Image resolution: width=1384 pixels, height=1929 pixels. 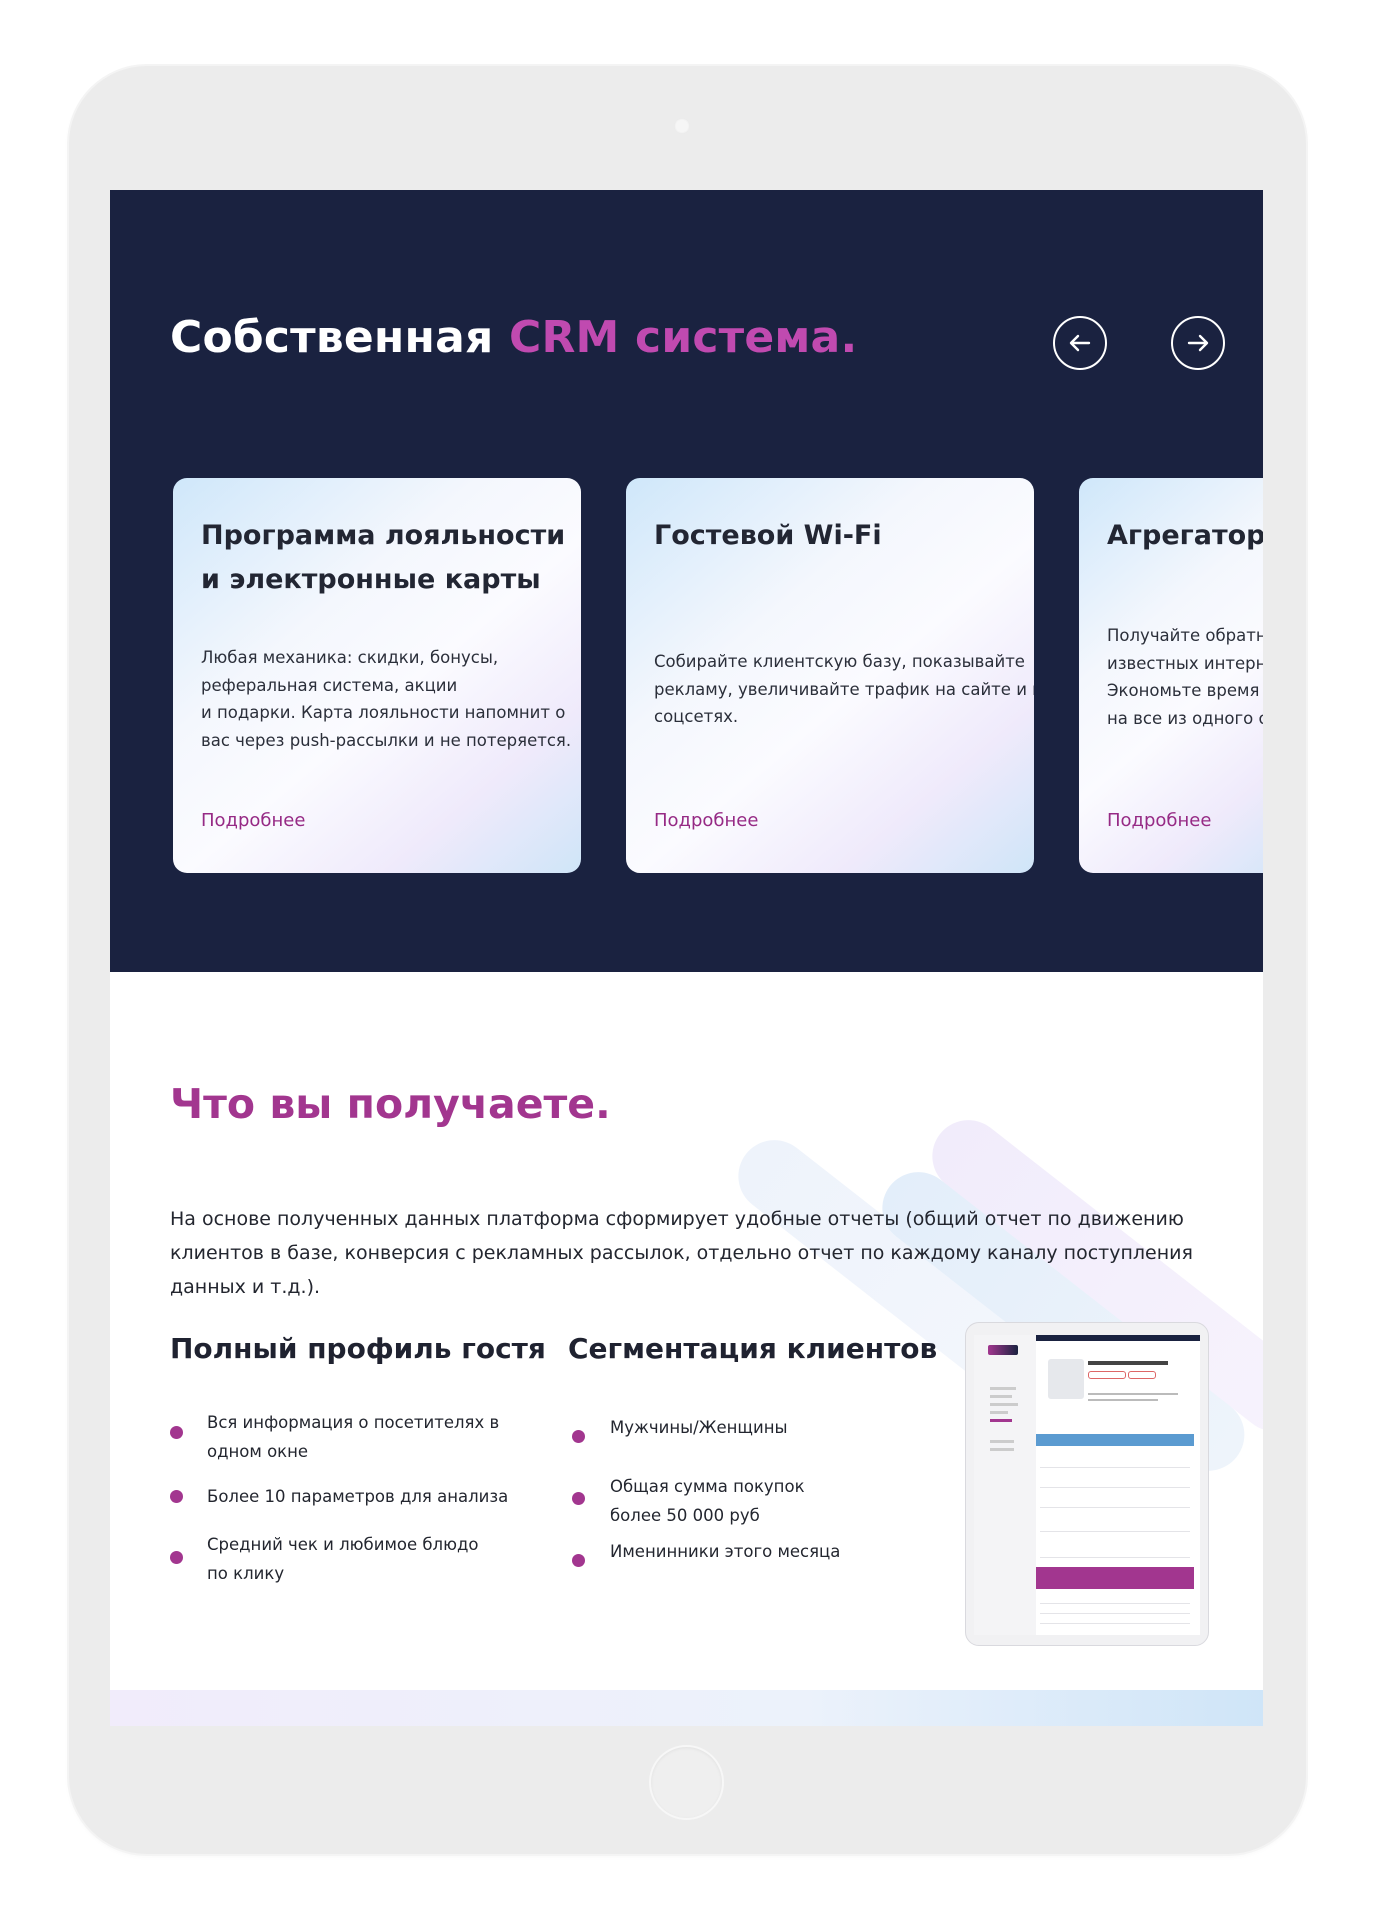 What do you see at coordinates (358, 1496) in the screenshot?
I see `list-item: Более 10 параметров для анализа` at bounding box center [358, 1496].